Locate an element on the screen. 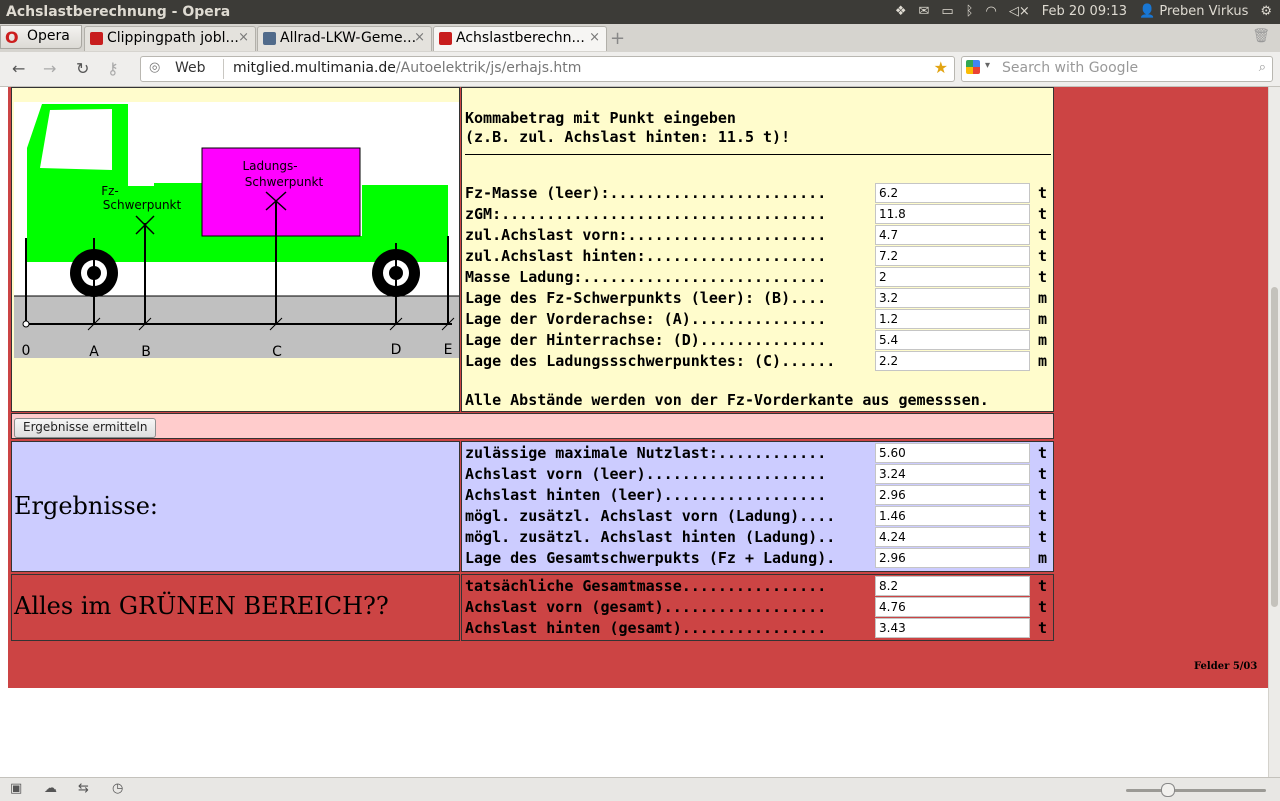  zoom-slider-handle is located at coordinates (1168, 790).